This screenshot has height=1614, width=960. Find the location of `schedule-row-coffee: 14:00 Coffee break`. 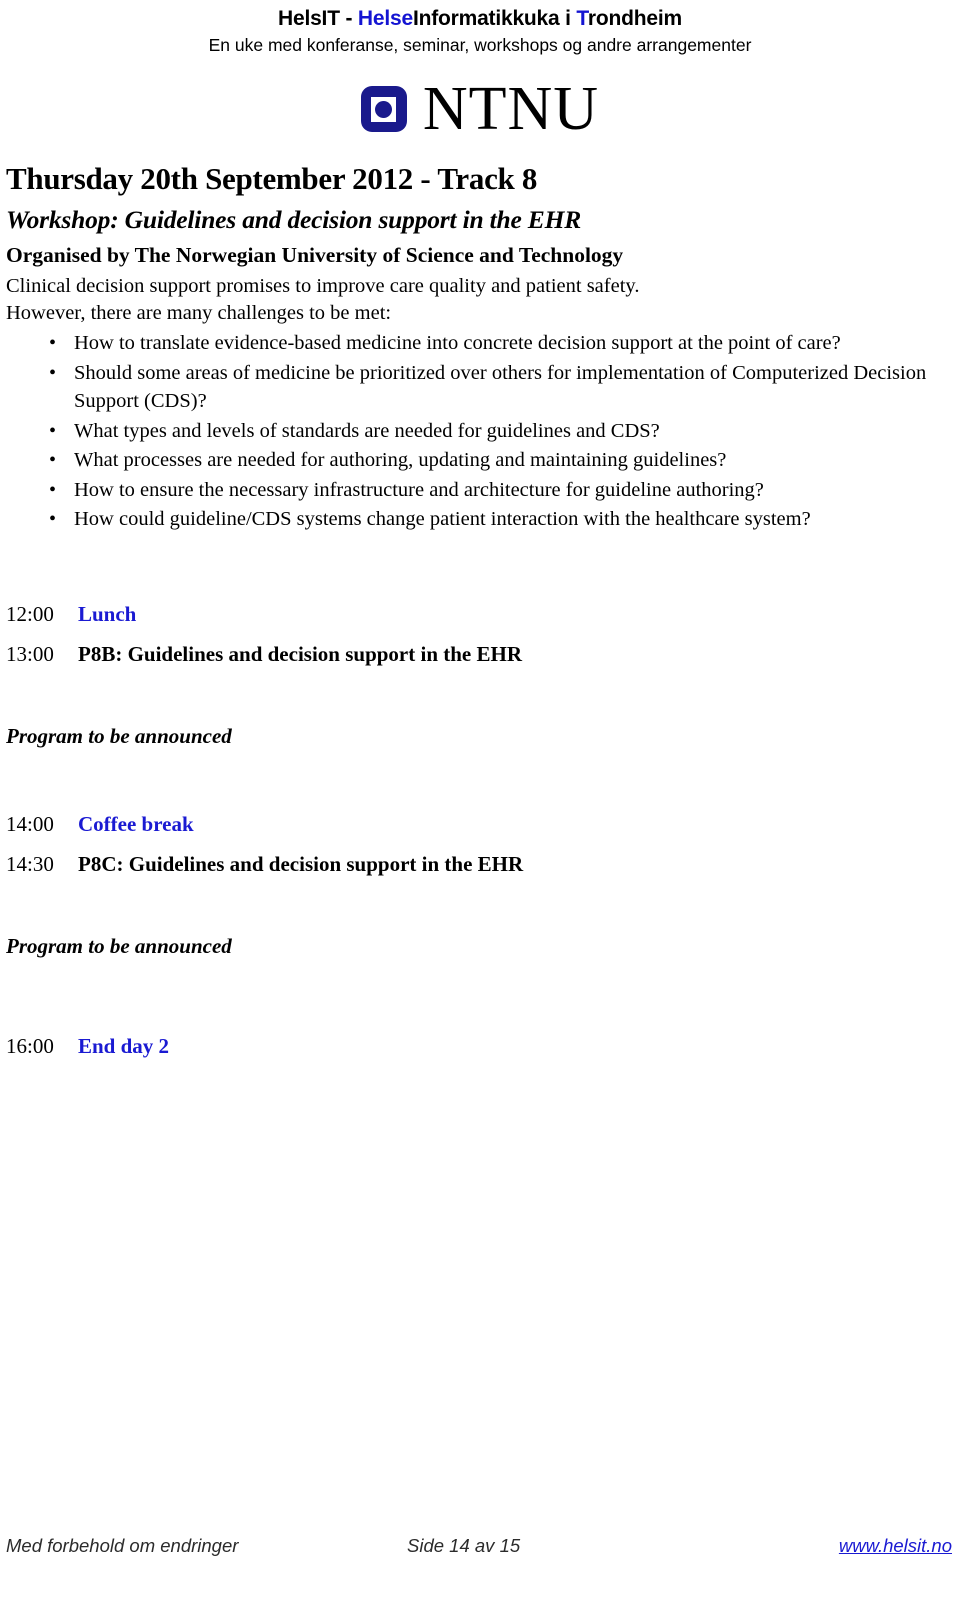

schedule-row-coffee: 14:00 Coffee break is located at coordinates (473, 824).